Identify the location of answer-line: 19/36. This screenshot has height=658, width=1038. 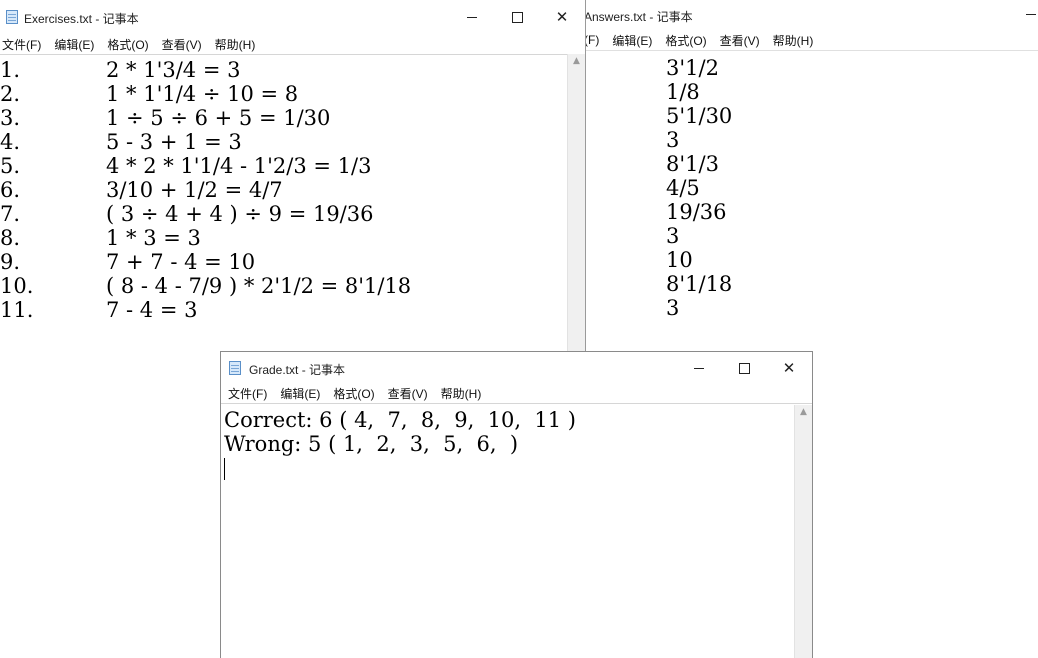
(696, 212).